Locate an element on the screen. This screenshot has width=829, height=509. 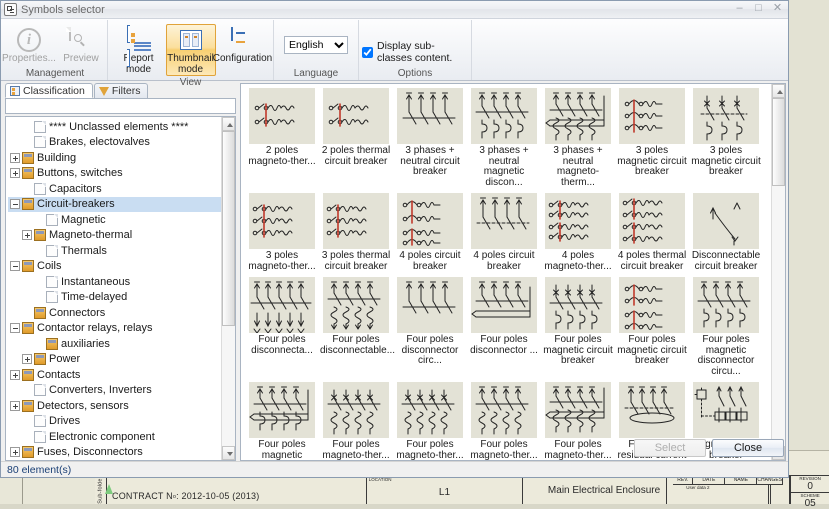
tree-node-label: Magneto-thermal is located at coordinates (90, 235).